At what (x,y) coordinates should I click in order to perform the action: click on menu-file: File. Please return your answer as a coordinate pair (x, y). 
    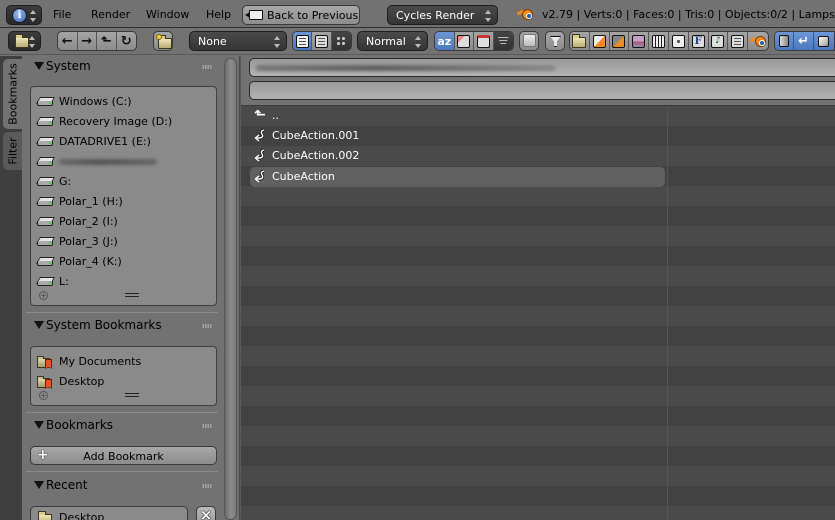
    Looking at the image, I should click on (62, 14).